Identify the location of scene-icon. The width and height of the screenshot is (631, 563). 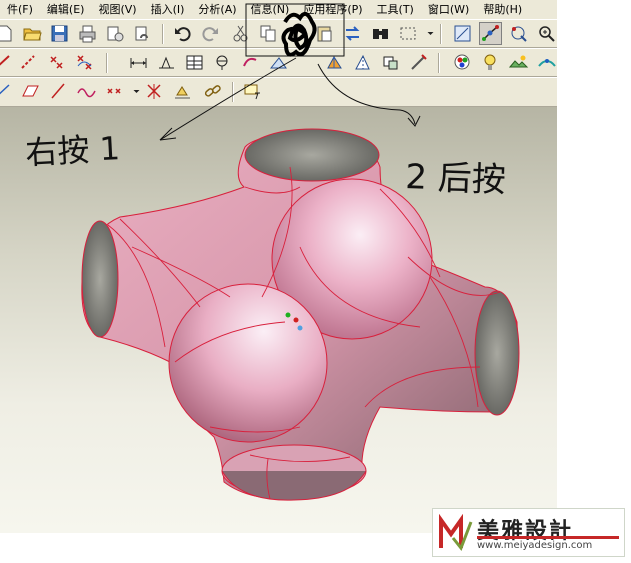
(518, 62).